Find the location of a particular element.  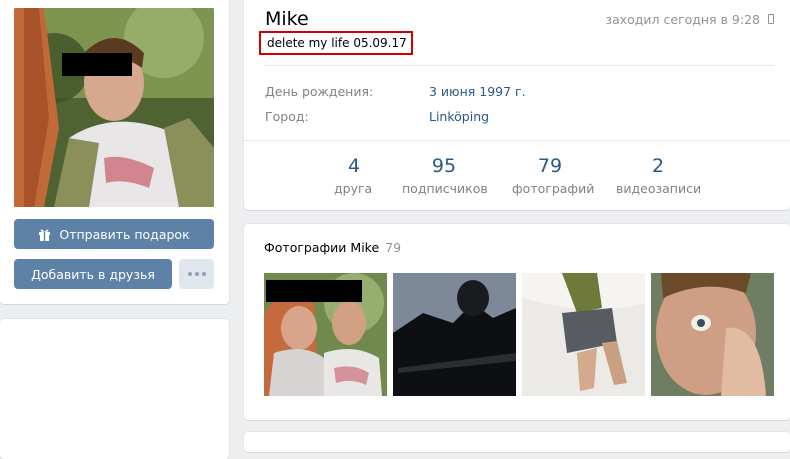

counter-number: 2 is located at coordinates (658, 166).